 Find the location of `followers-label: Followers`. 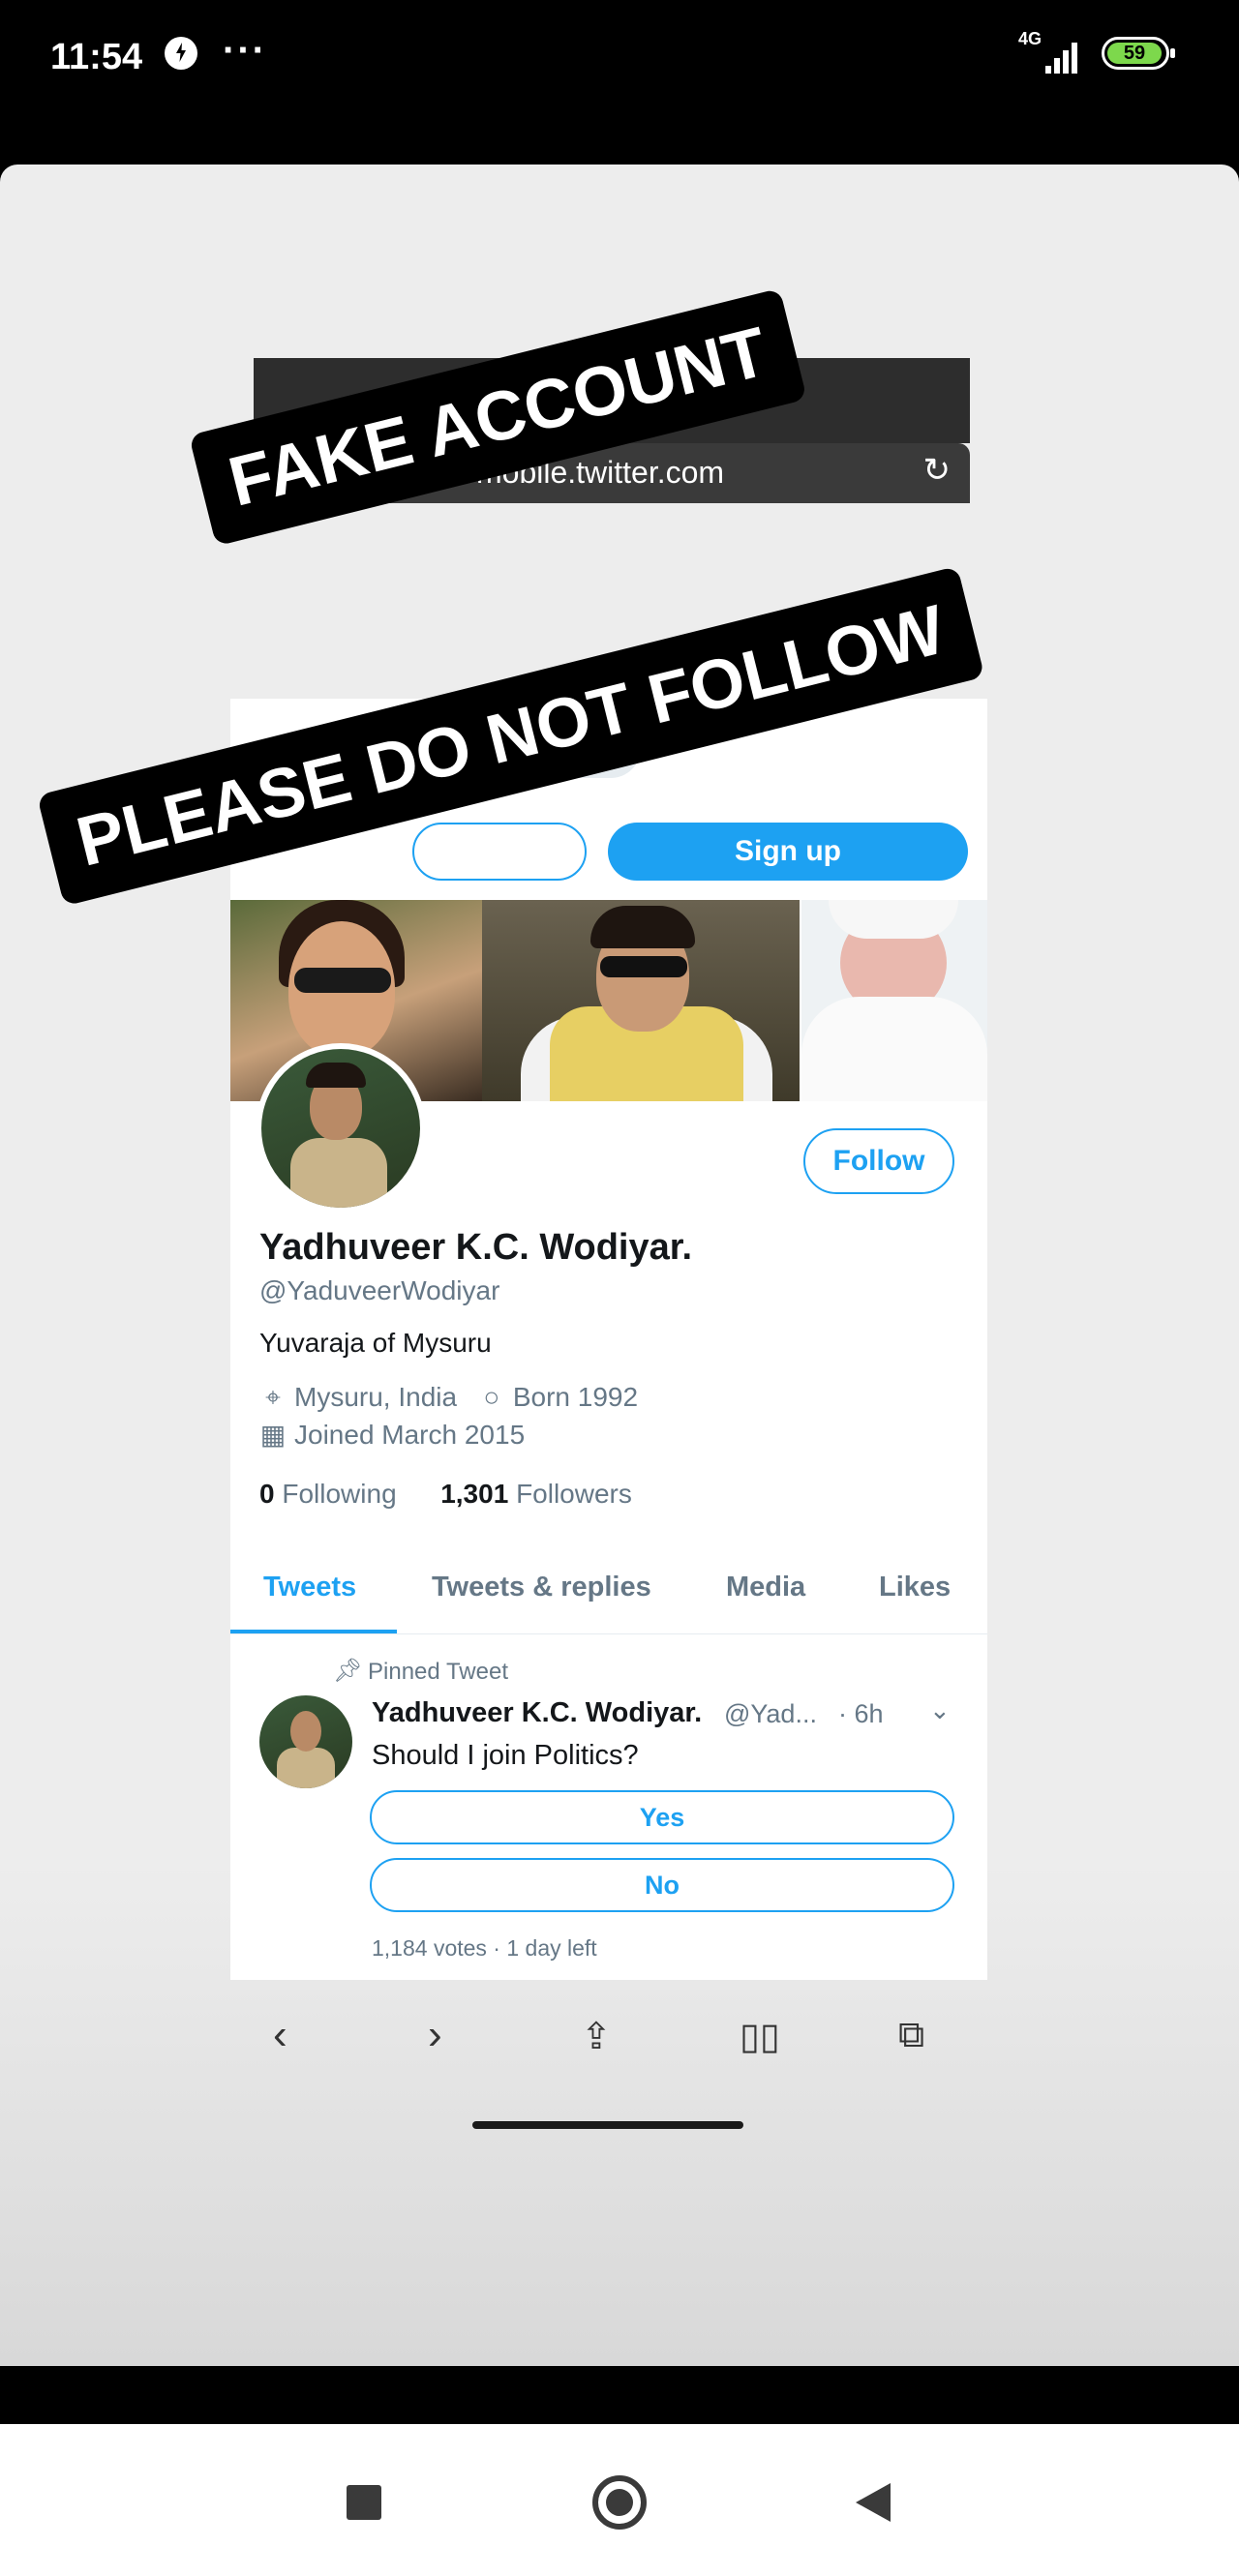

followers-label: Followers is located at coordinates (574, 1494).